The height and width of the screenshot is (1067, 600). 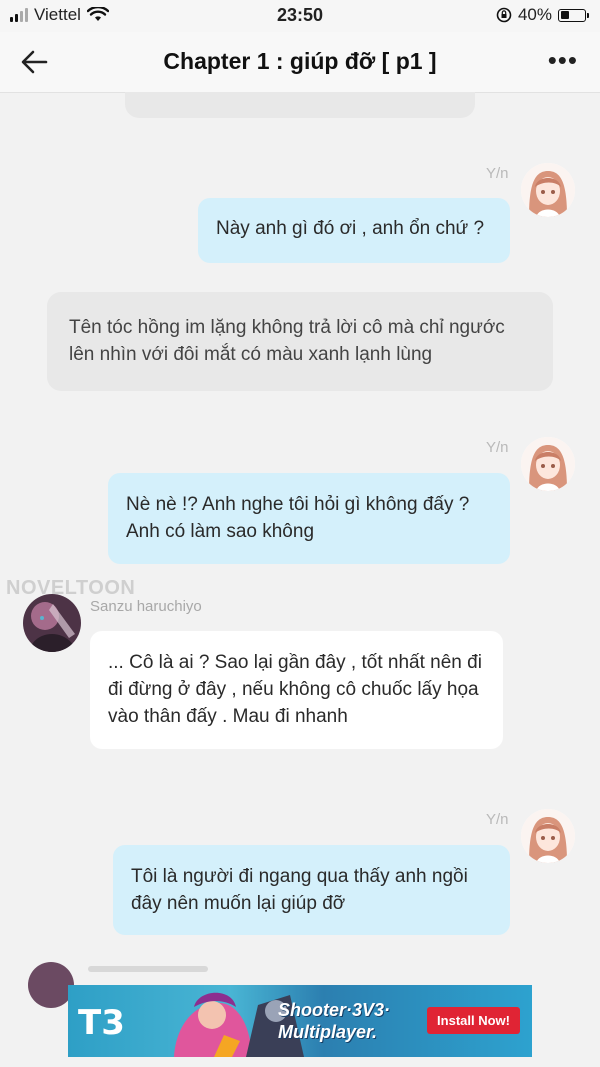 What do you see at coordinates (473, 1020) in the screenshot?
I see `install-now-button: Install Now!` at bounding box center [473, 1020].